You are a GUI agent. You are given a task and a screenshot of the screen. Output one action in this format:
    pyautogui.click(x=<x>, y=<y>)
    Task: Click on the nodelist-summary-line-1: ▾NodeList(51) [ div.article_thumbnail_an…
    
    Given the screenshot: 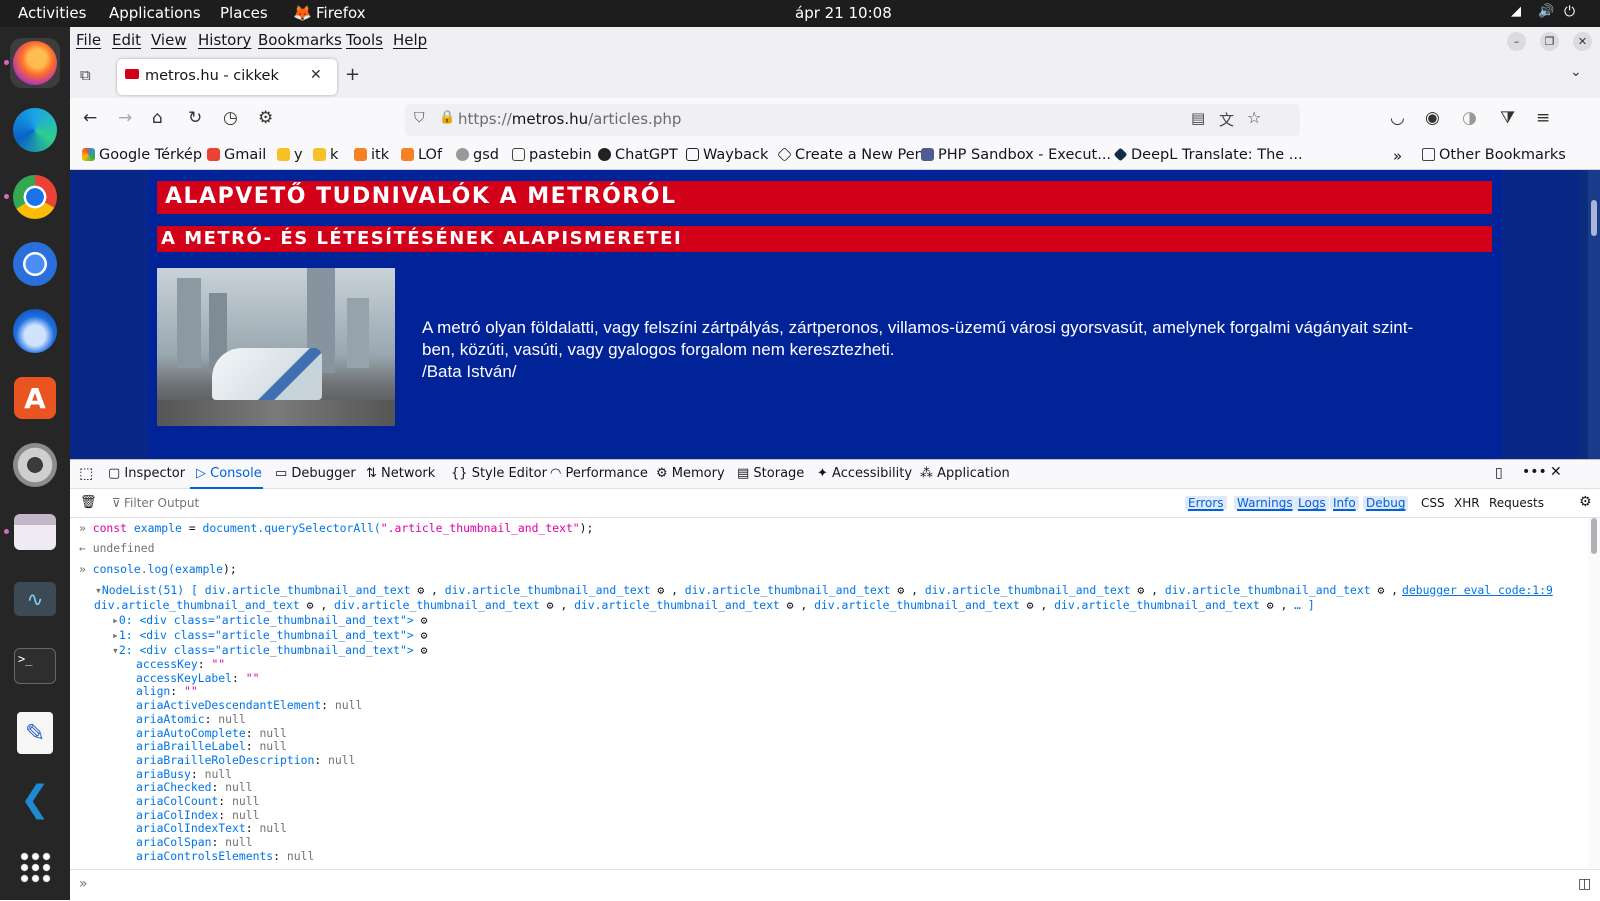 What is the action you would take?
    pyautogui.click(x=750, y=590)
    